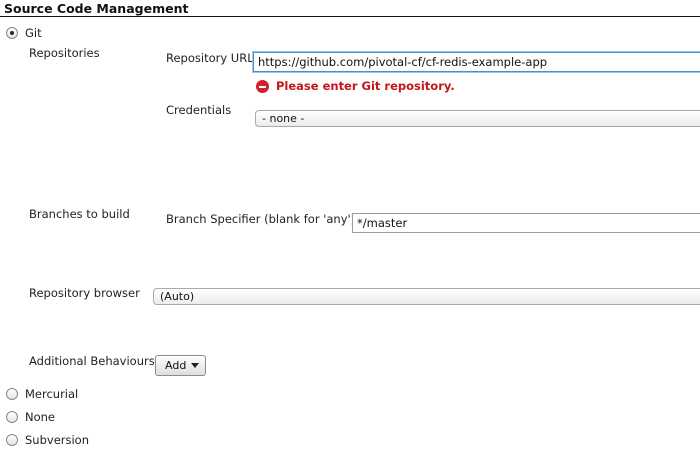 The image size is (700, 453). Describe the element at coordinates (84, 293) in the screenshot. I see `repository-browser-label: Repository browser` at that location.